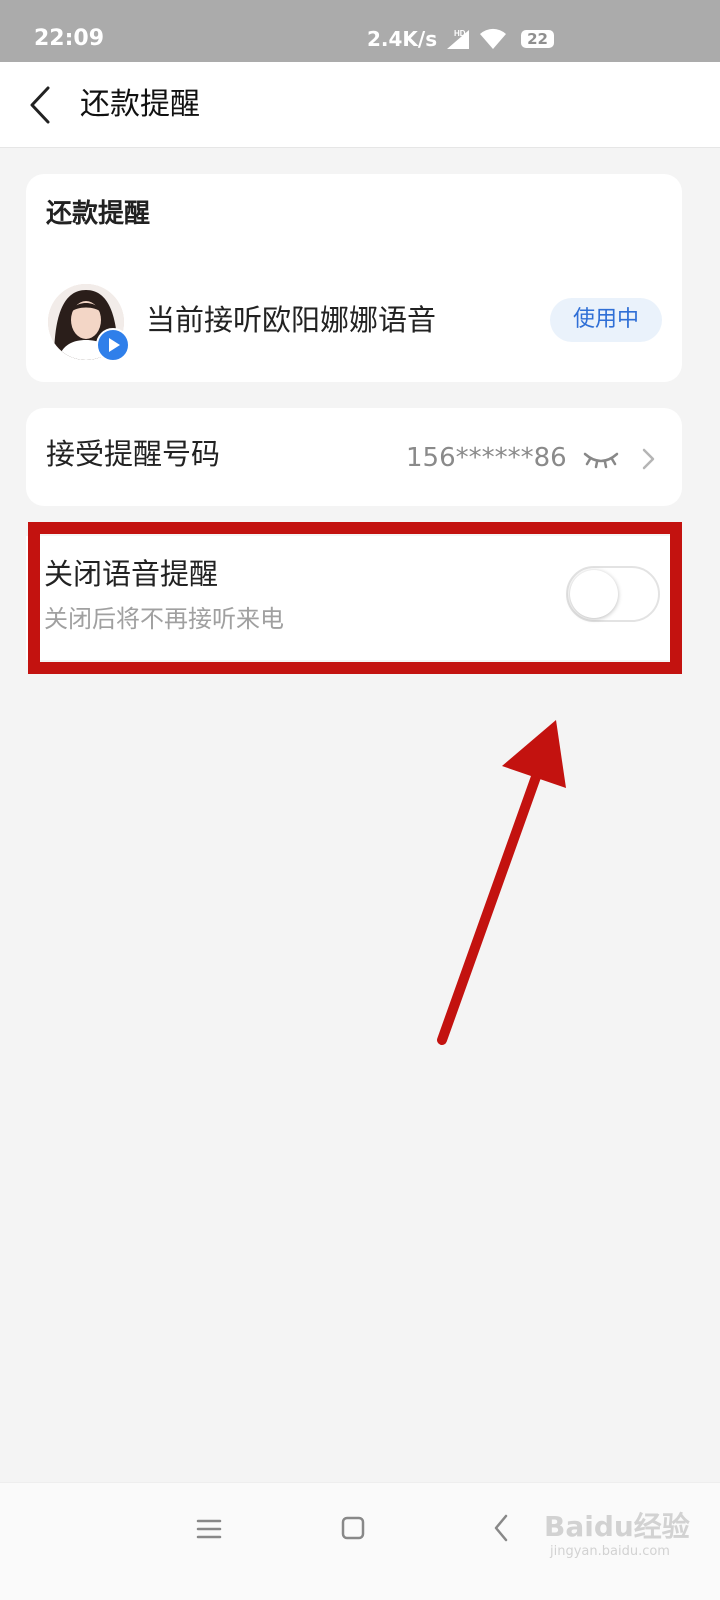 The width and height of the screenshot is (720, 1600). What do you see at coordinates (617, 1526) in the screenshot?
I see `watermark-logo: Baidu经验` at bounding box center [617, 1526].